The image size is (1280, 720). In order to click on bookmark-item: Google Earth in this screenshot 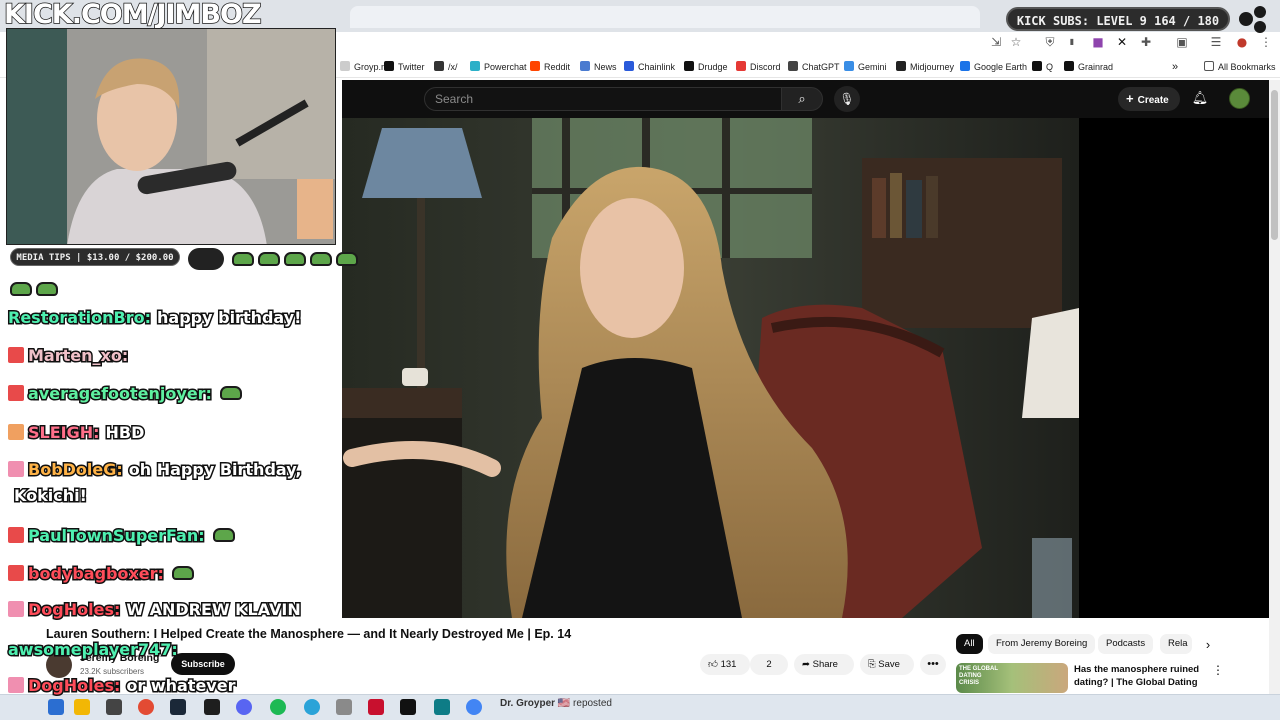, I will do `click(993, 67)`.